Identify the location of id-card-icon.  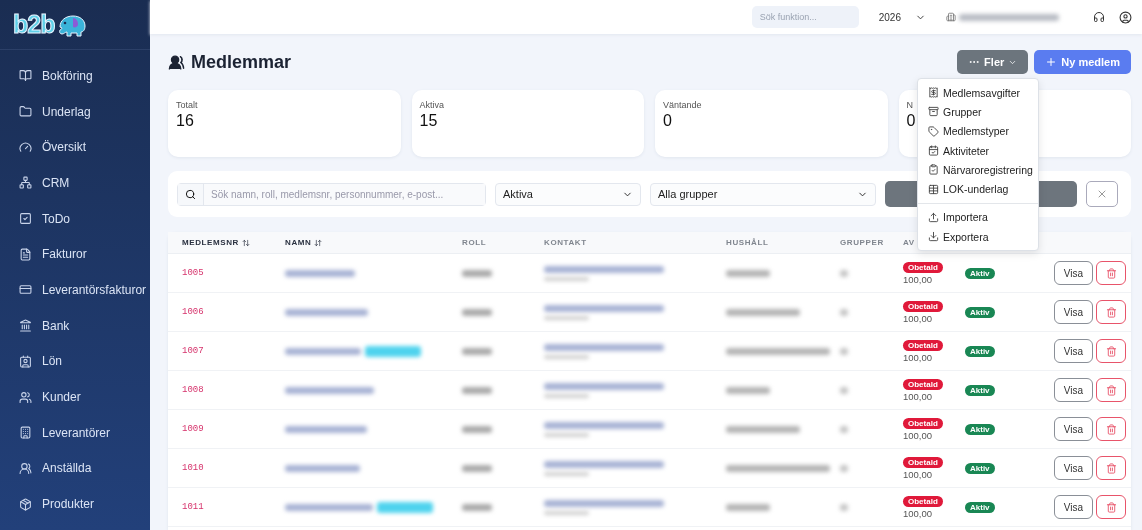
(25, 361).